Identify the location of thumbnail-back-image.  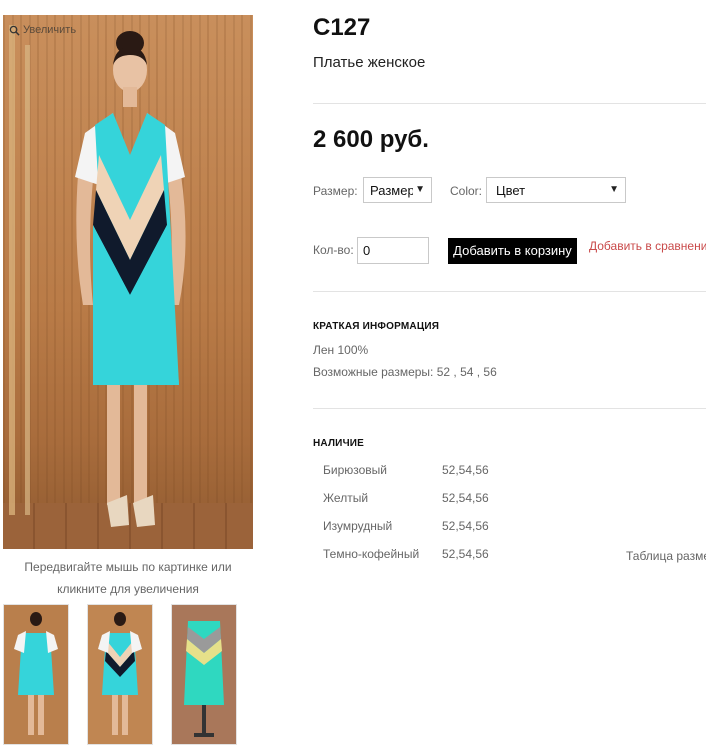
(36, 674).